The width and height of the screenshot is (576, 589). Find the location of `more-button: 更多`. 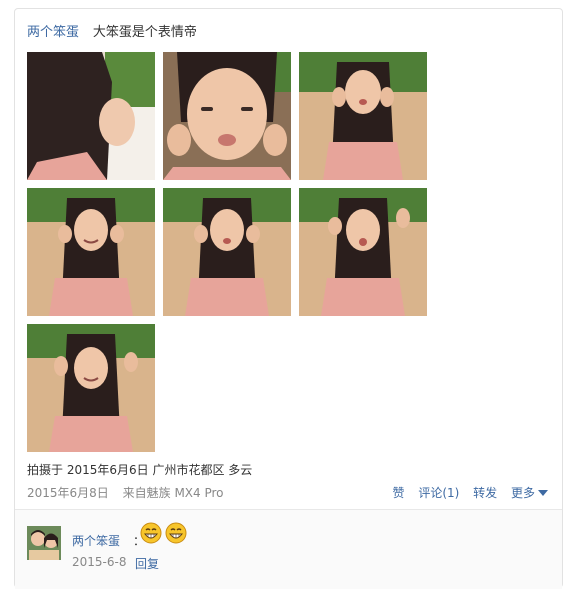

more-button: 更多 is located at coordinates (529, 493).